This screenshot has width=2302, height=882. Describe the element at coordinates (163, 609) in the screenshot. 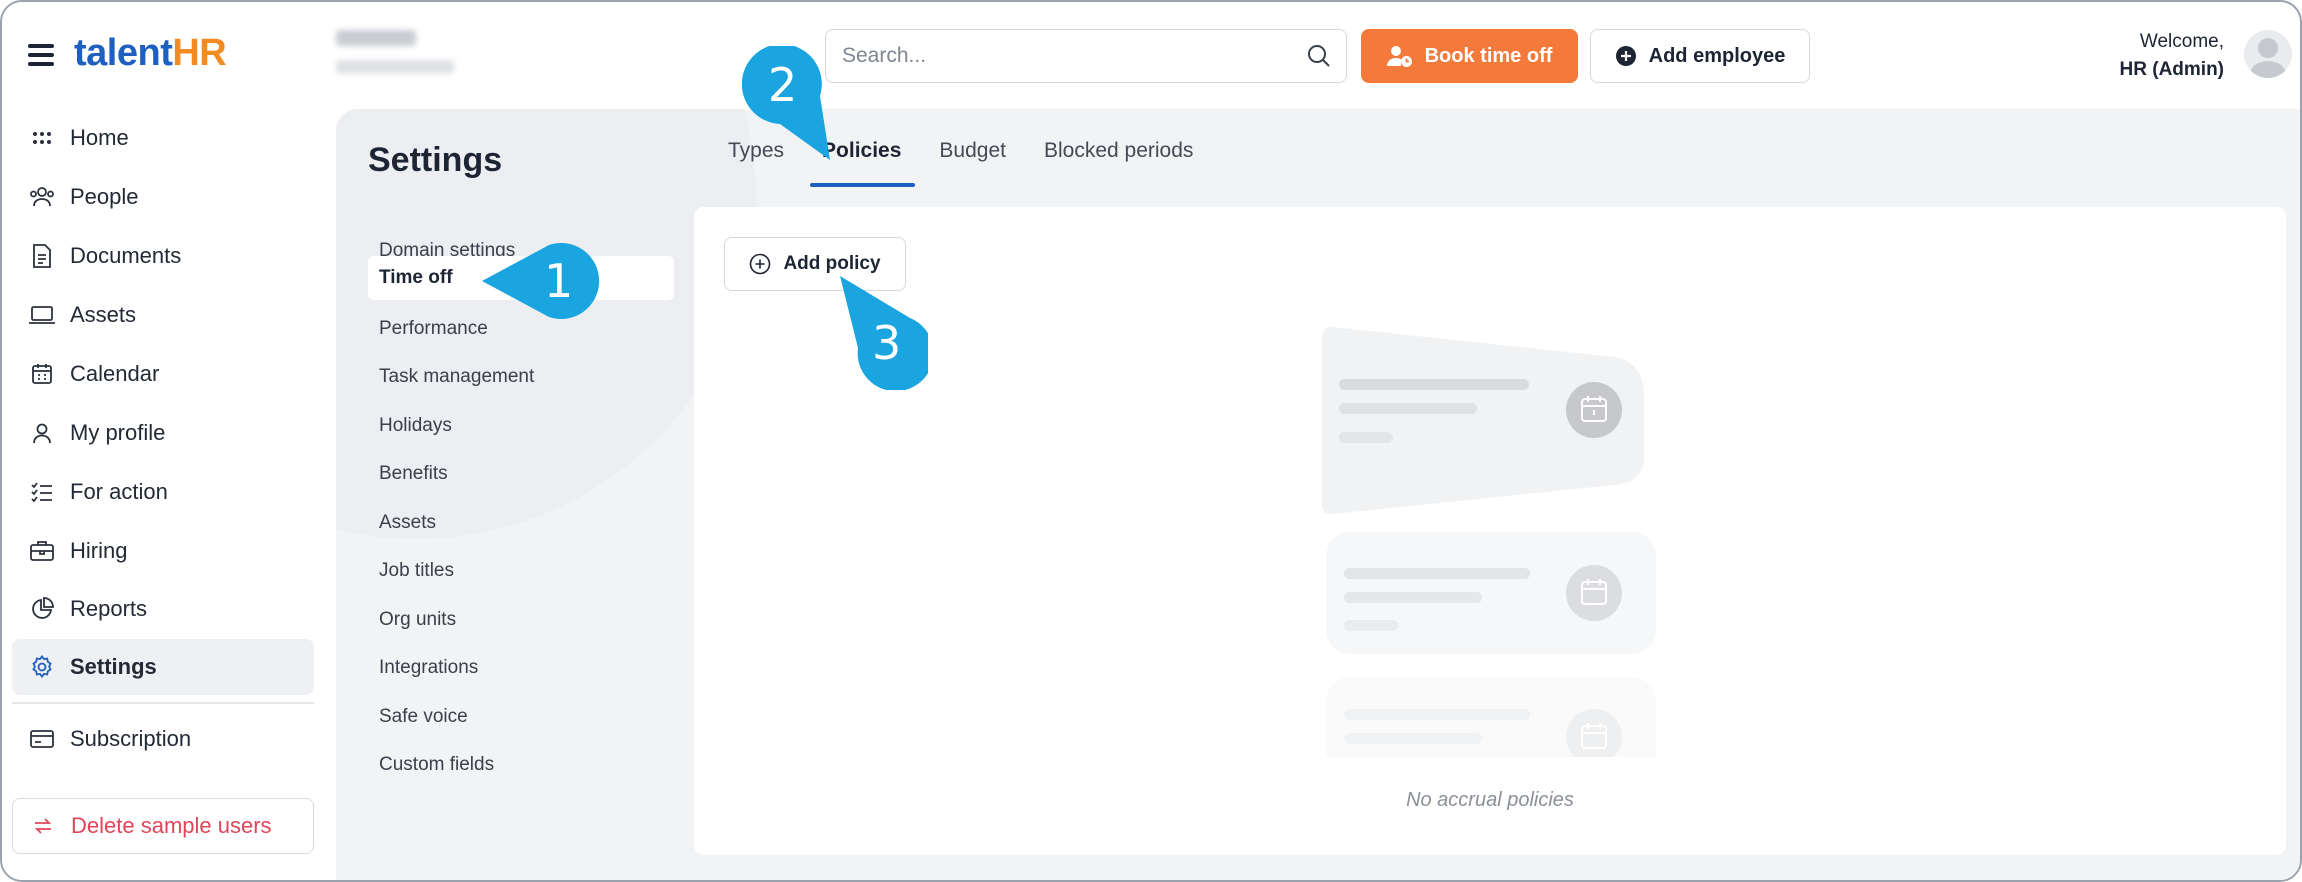

I see `sidebar-item-reports: Reports` at that location.